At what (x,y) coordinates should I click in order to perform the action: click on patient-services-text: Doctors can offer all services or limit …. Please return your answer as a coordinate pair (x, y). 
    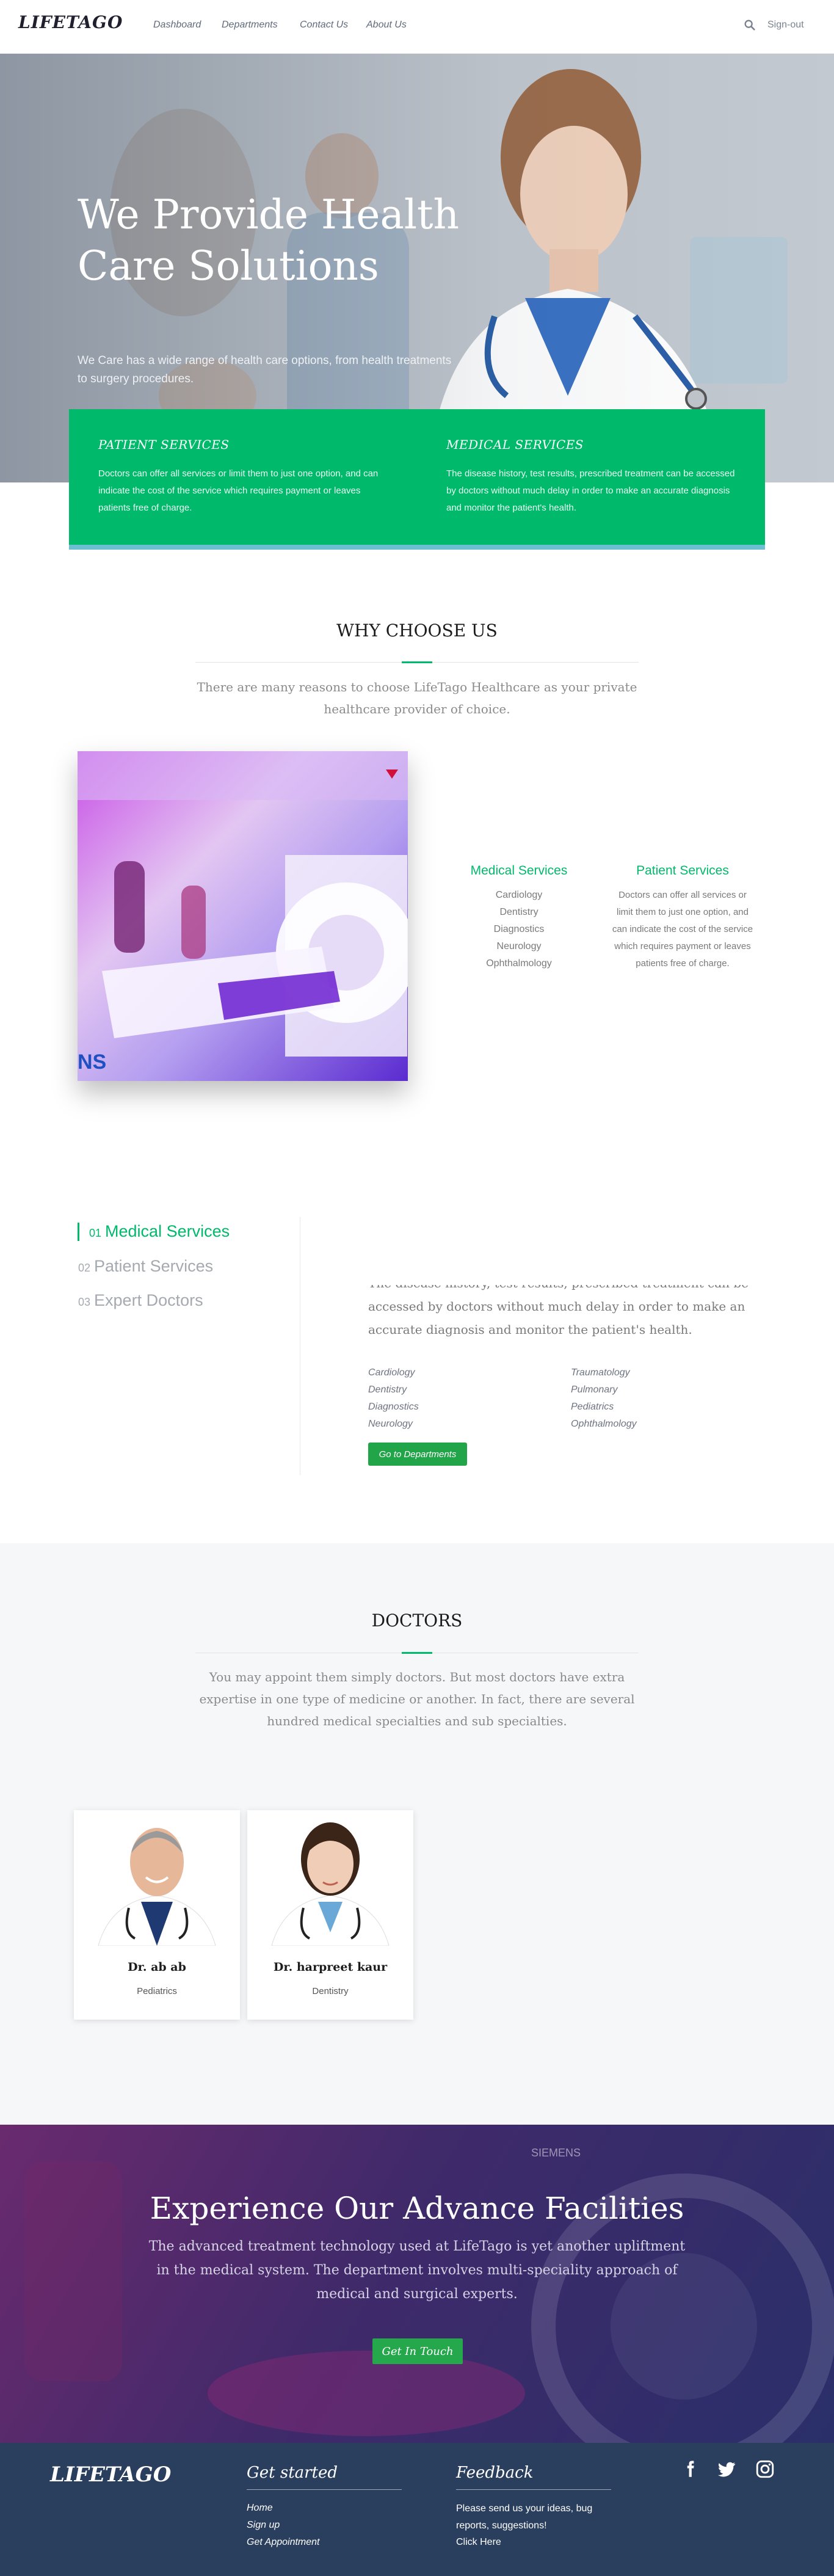
    Looking at the image, I should click on (238, 491).